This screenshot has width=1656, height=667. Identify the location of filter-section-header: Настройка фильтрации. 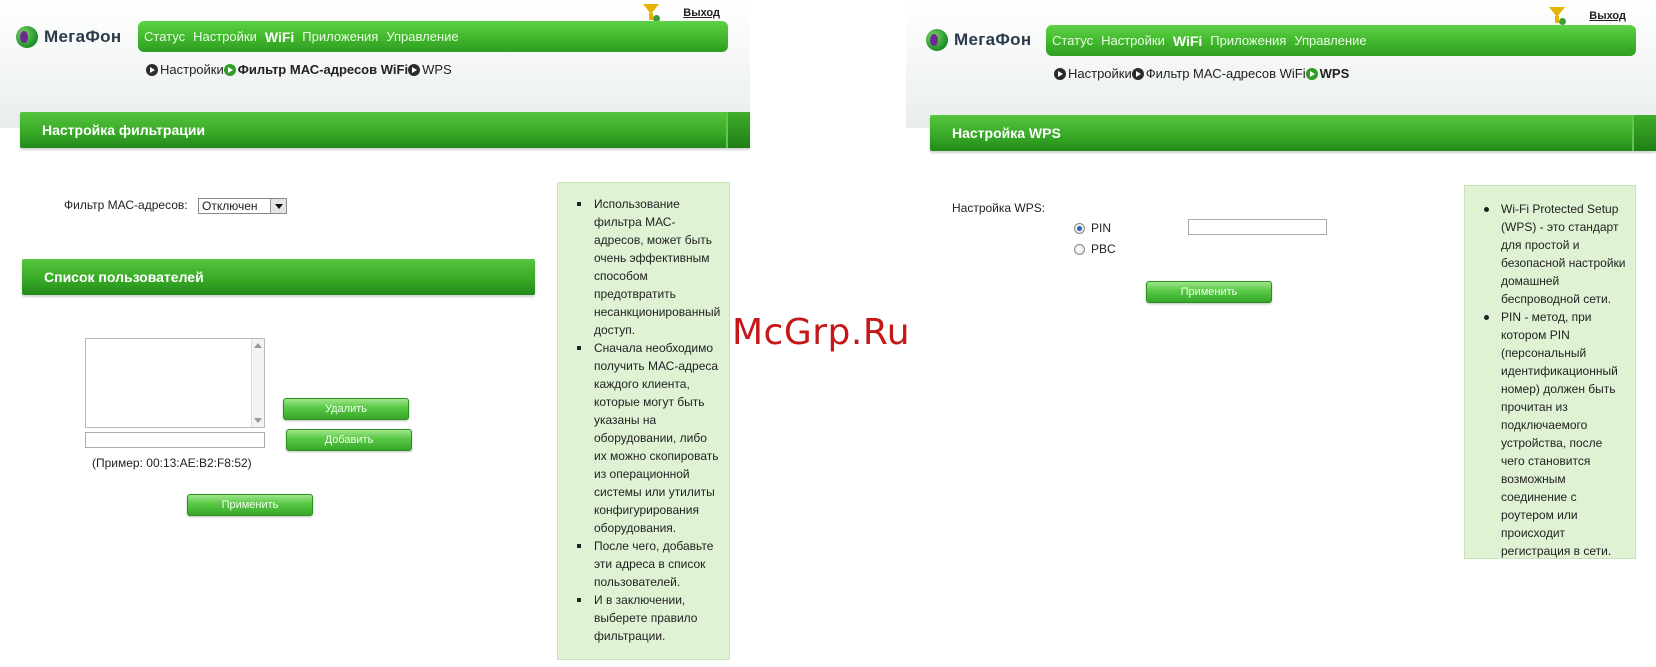
(385, 130).